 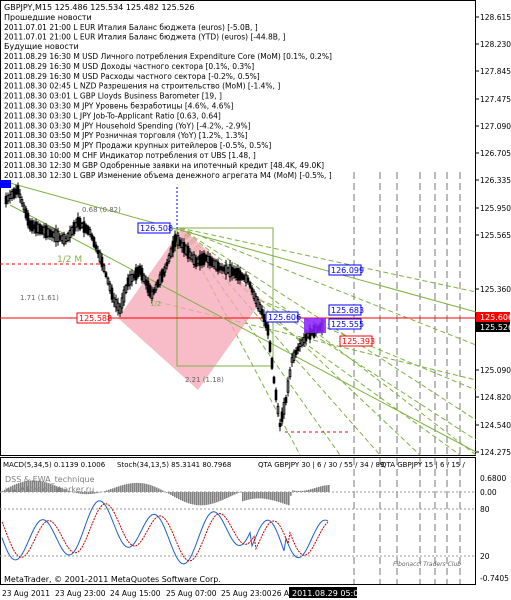 What do you see at coordinates (495, 180) in the screenshot?
I see `price-scale-label: 126.335` at bounding box center [495, 180].